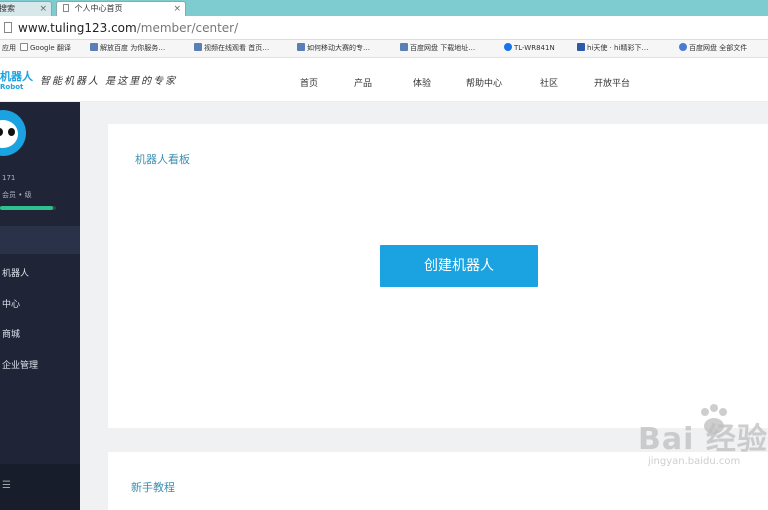 The image size is (768, 510). What do you see at coordinates (9, 178) in the screenshot?
I see `user-id: 171` at bounding box center [9, 178].